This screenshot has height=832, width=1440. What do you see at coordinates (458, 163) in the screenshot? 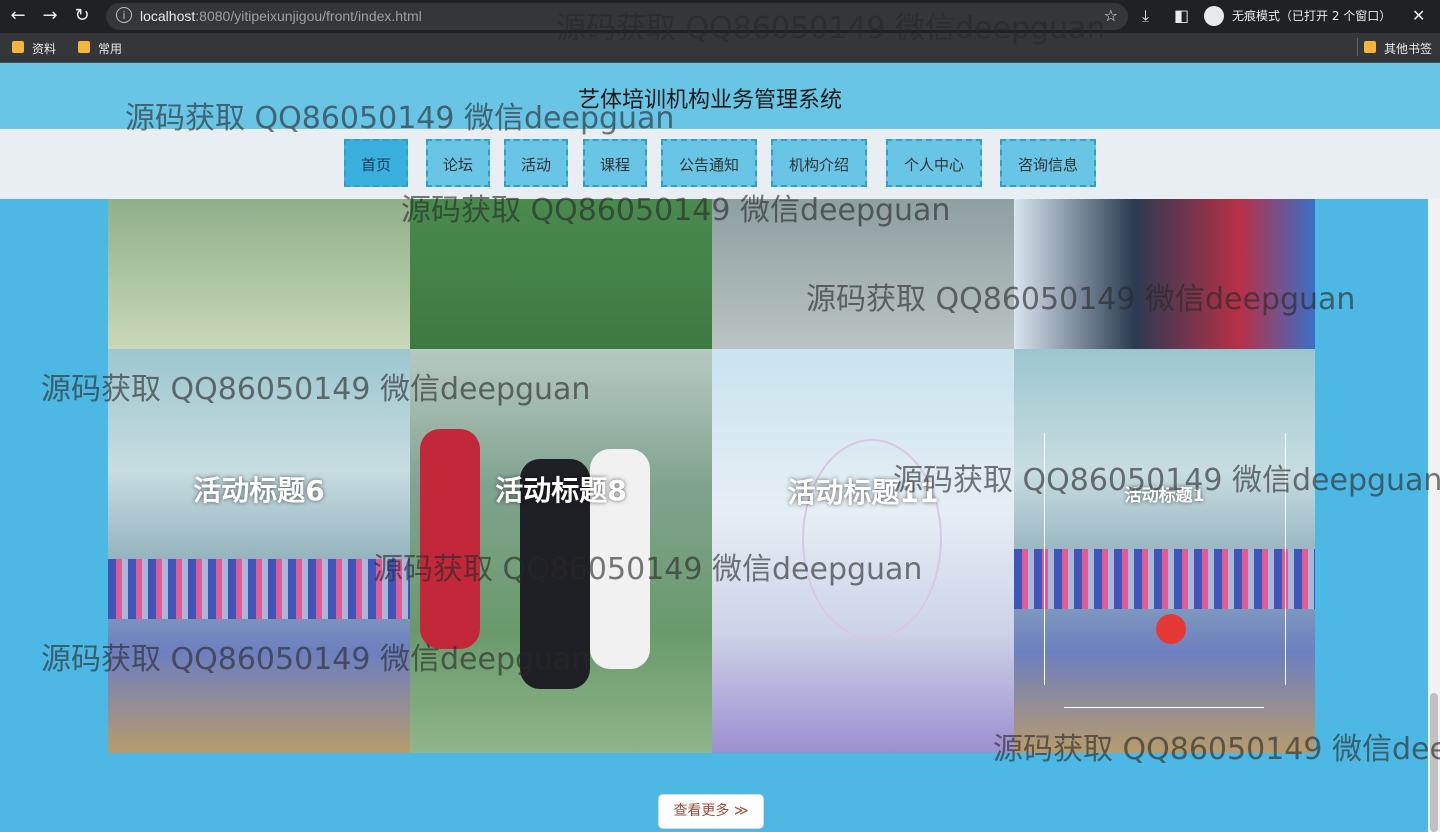
I see `nav-item-forum: 论坛` at bounding box center [458, 163].